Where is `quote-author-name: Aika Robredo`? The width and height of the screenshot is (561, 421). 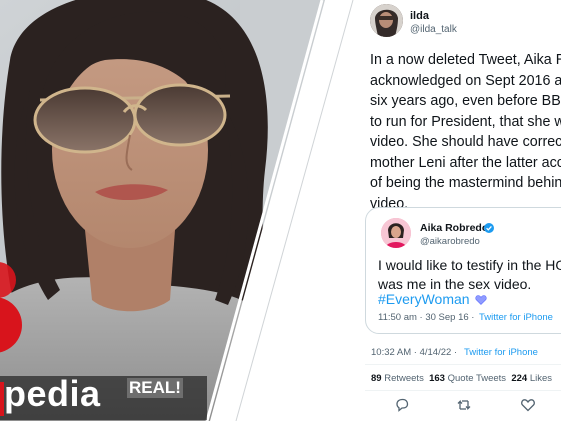 quote-author-name: Aika Robredo is located at coordinates (454, 228).